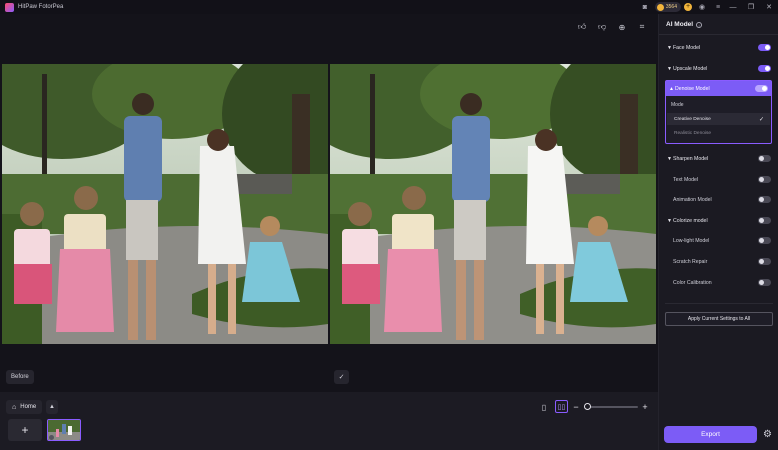 This screenshot has height=450, width=778. I want to click on zoom-out-button: −, so click(576, 407).